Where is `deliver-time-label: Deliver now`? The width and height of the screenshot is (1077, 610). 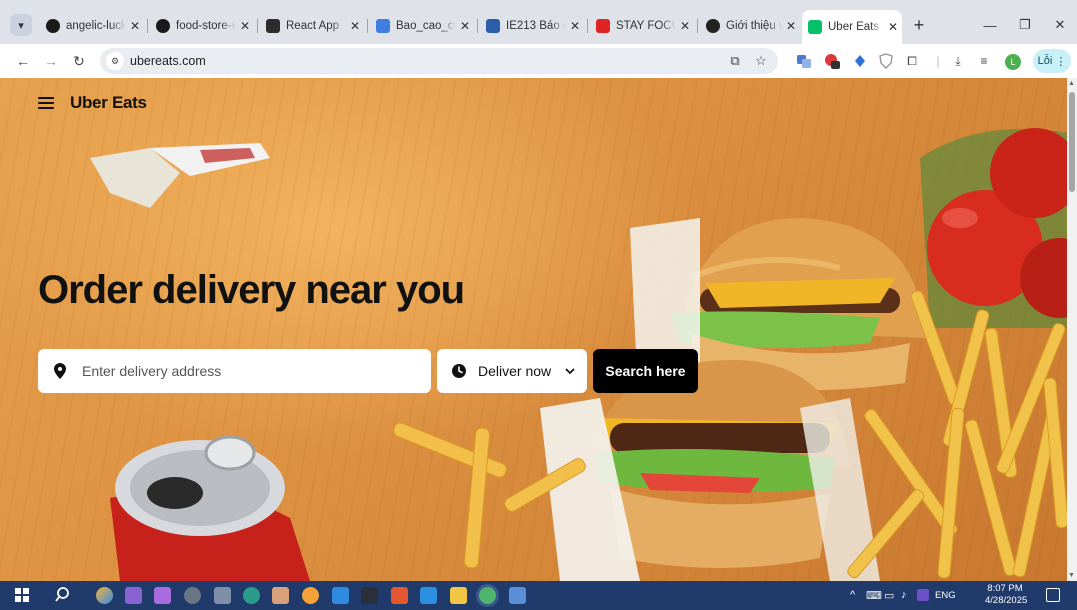
deliver-time-label: Deliver now is located at coordinates (515, 371).